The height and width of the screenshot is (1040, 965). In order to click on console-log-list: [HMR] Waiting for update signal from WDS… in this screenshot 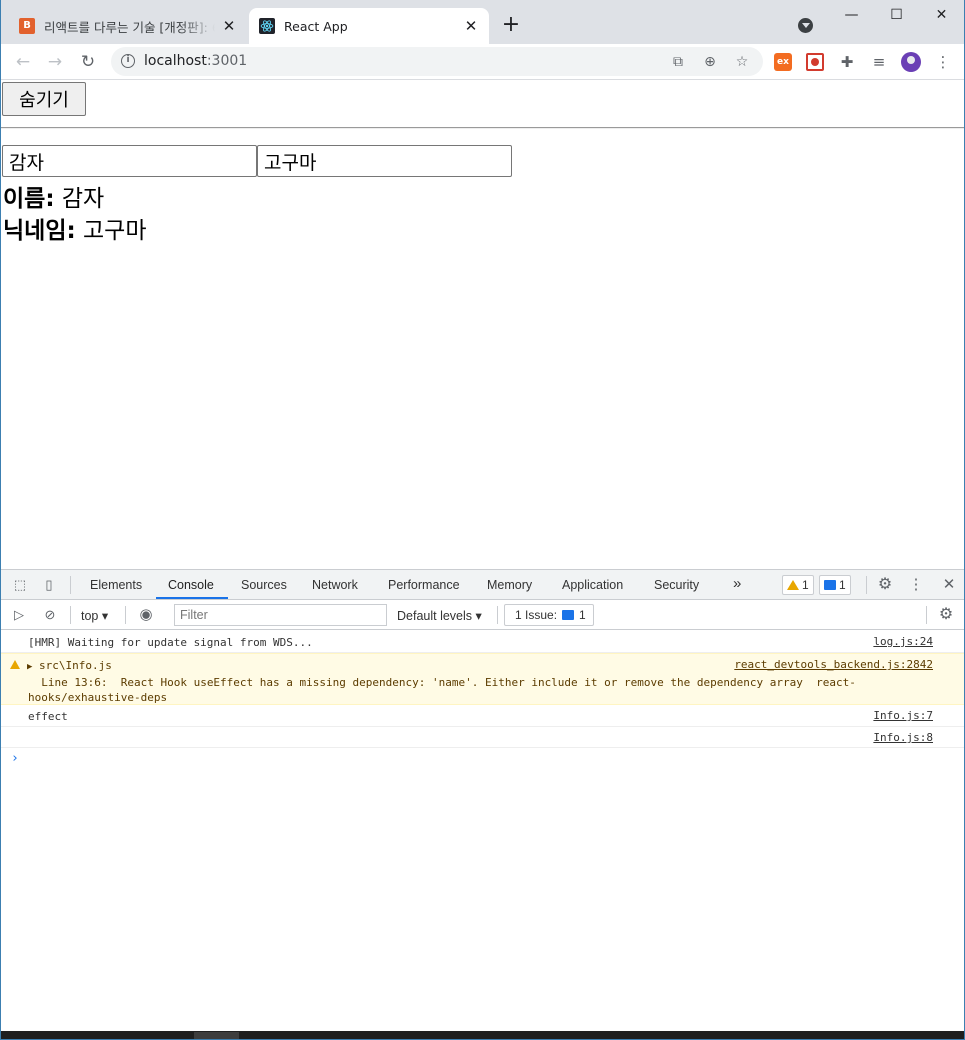, I will do `click(482, 701)`.